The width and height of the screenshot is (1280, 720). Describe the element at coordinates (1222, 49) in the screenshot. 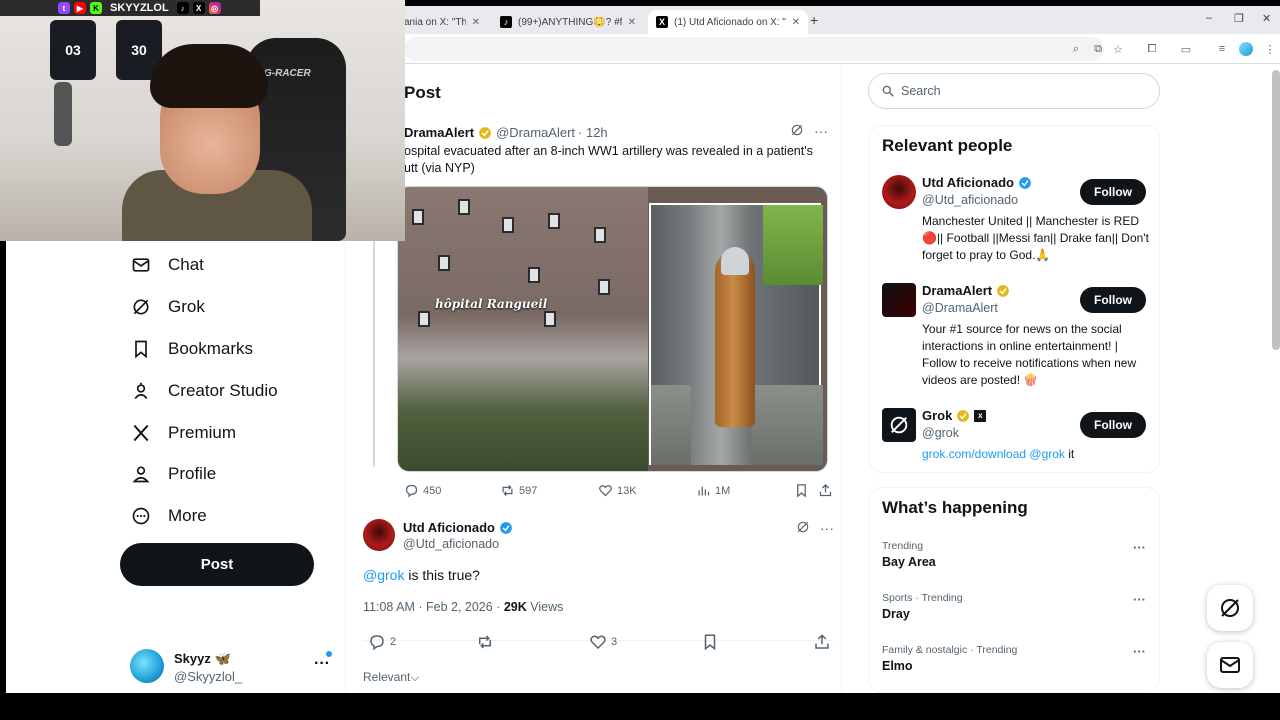

I see `media-icon: ≡` at that location.